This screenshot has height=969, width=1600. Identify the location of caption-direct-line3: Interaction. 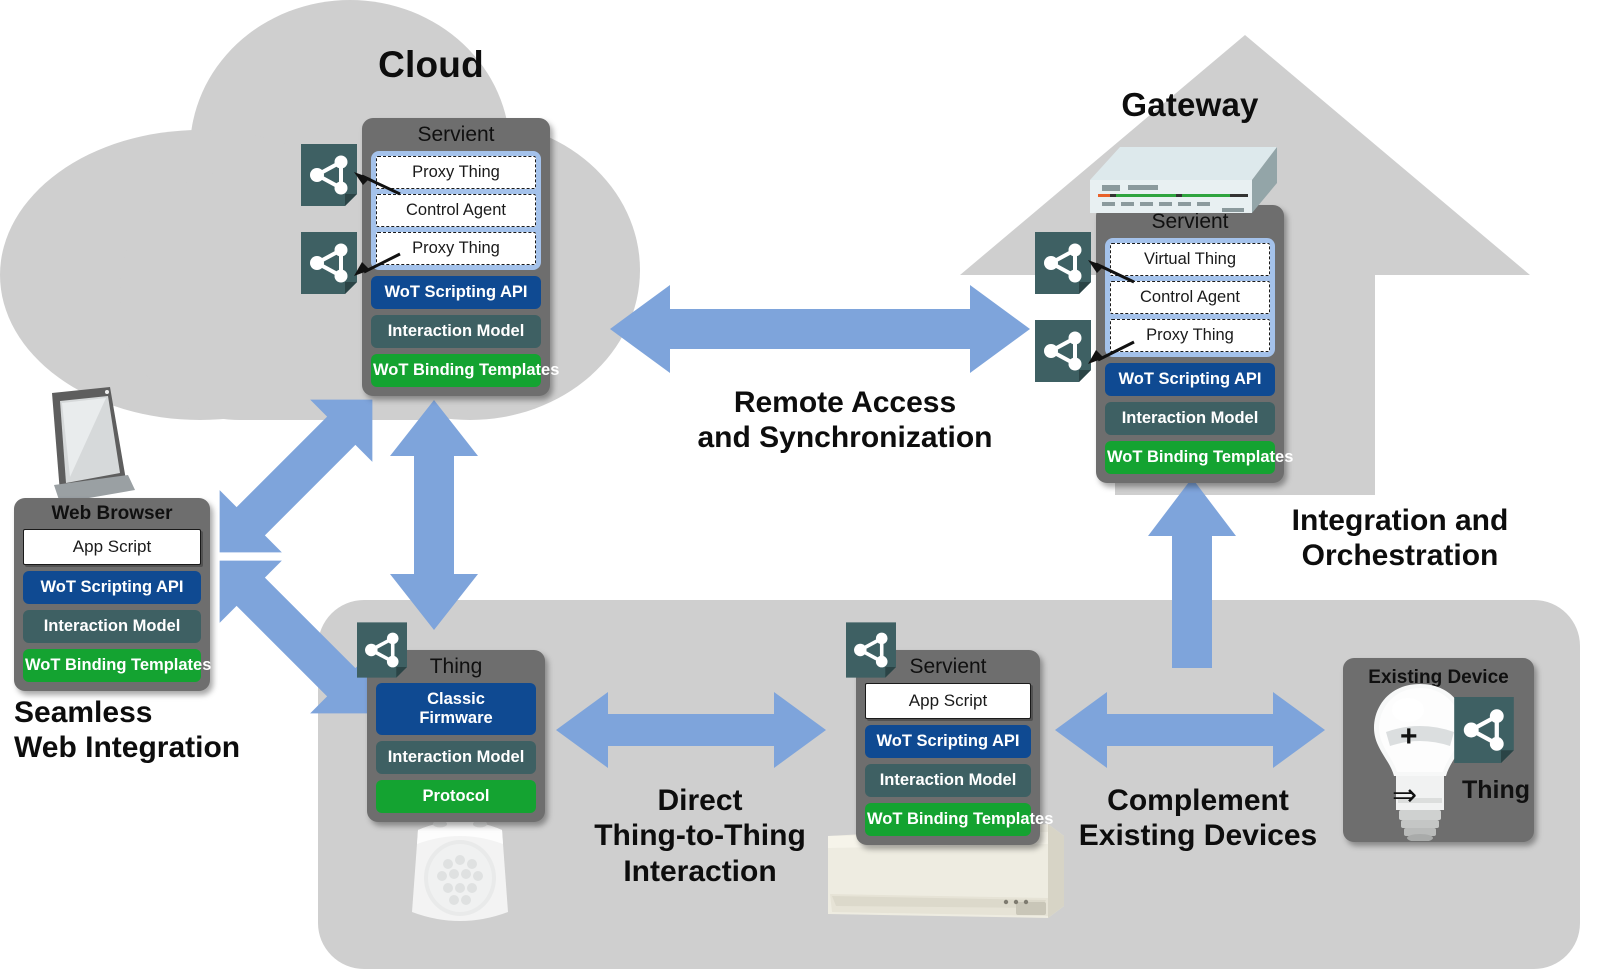
(700, 871).